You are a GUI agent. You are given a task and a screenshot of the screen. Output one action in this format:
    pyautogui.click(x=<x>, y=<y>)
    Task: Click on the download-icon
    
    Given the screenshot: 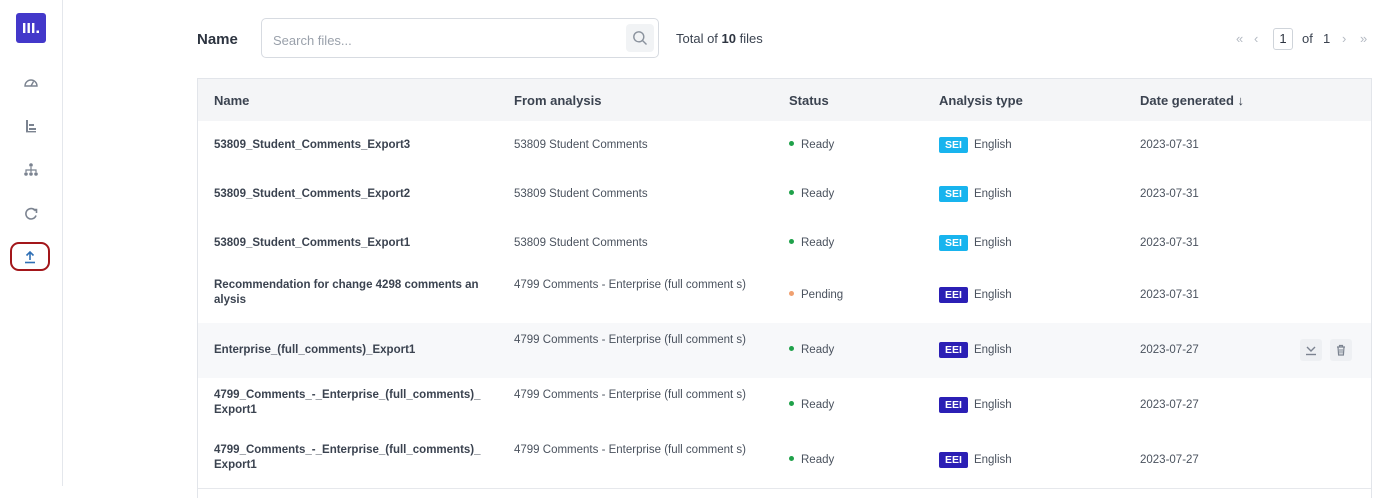 What is the action you would take?
    pyautogui.click(x=1311, y=351)
    